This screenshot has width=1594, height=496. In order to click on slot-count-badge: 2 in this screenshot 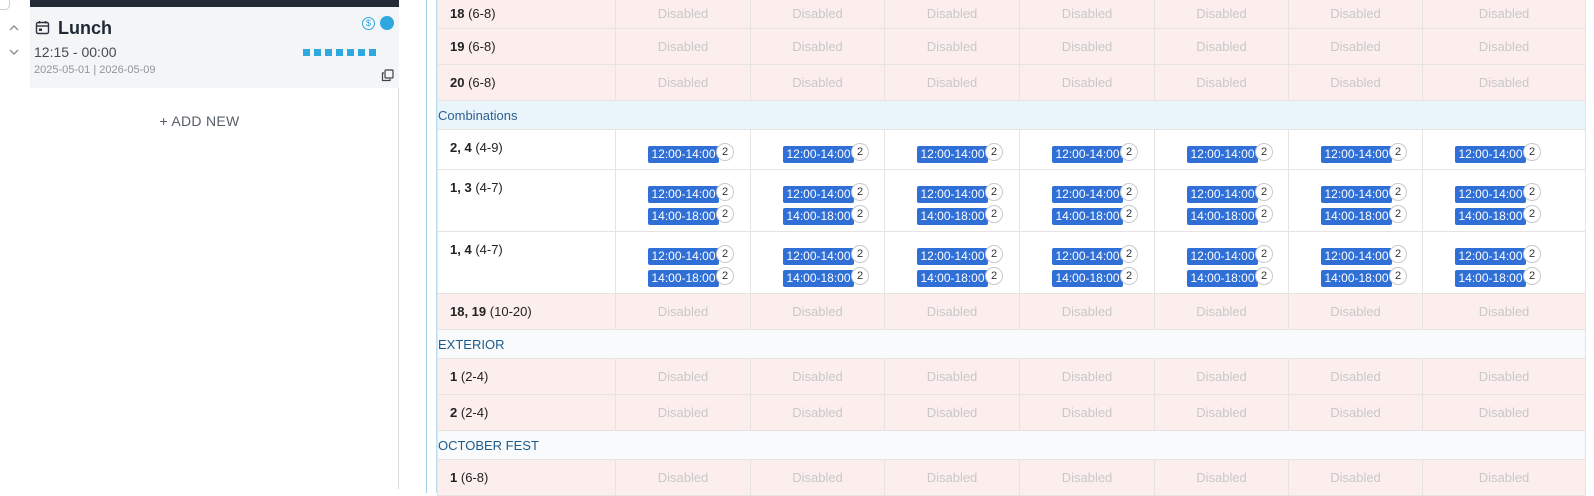, I will do `click(725, 151)`.